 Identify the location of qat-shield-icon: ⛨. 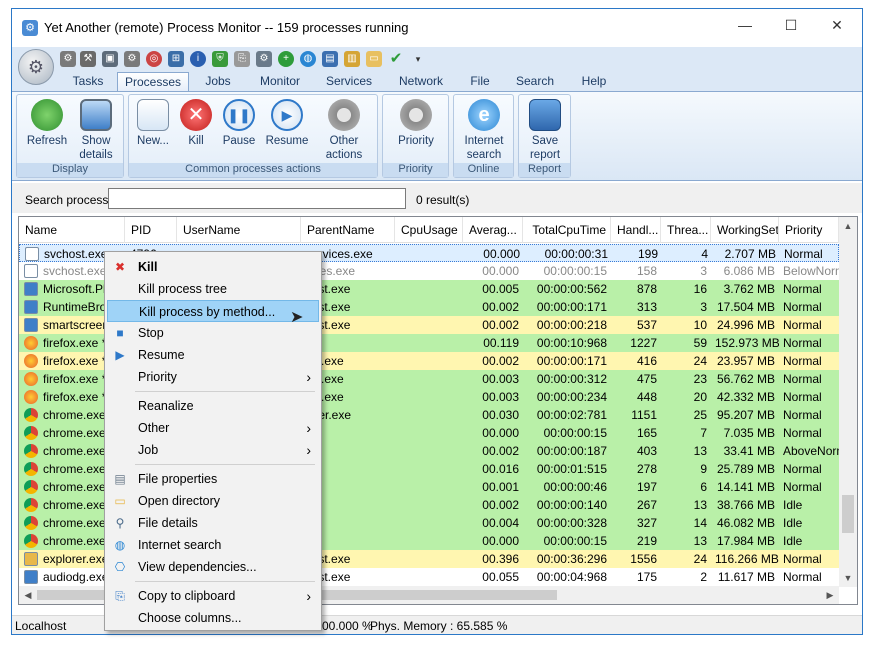
(220, 59).